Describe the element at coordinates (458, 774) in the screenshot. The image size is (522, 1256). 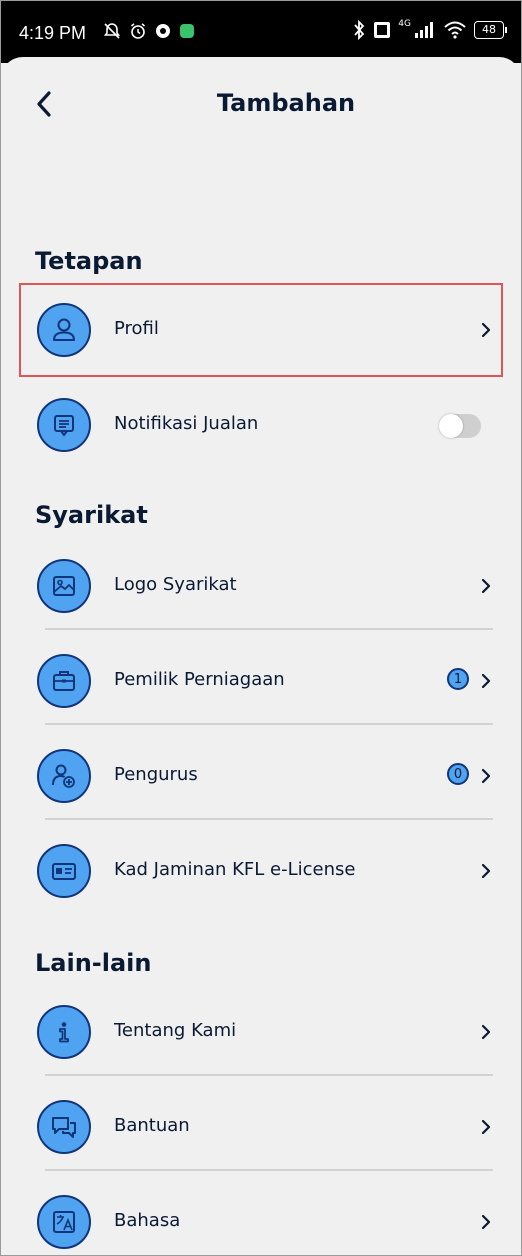
I see `count-badge: 0` at that location.